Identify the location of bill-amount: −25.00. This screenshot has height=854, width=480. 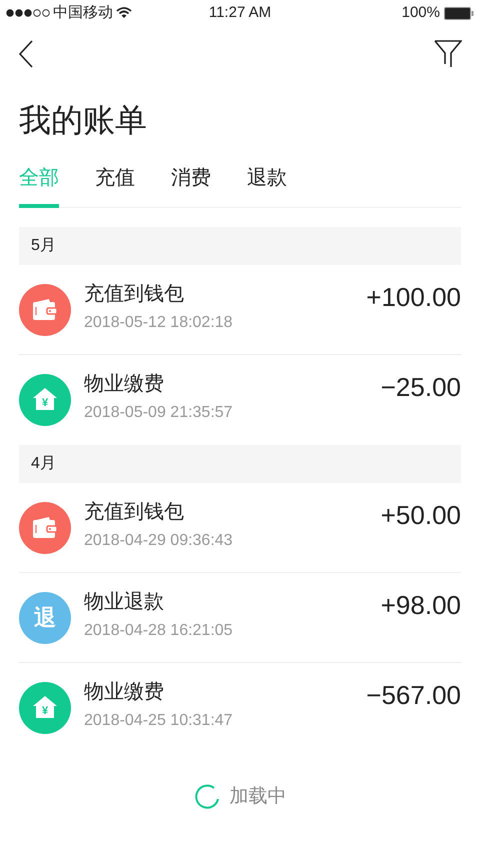
(420, 387).